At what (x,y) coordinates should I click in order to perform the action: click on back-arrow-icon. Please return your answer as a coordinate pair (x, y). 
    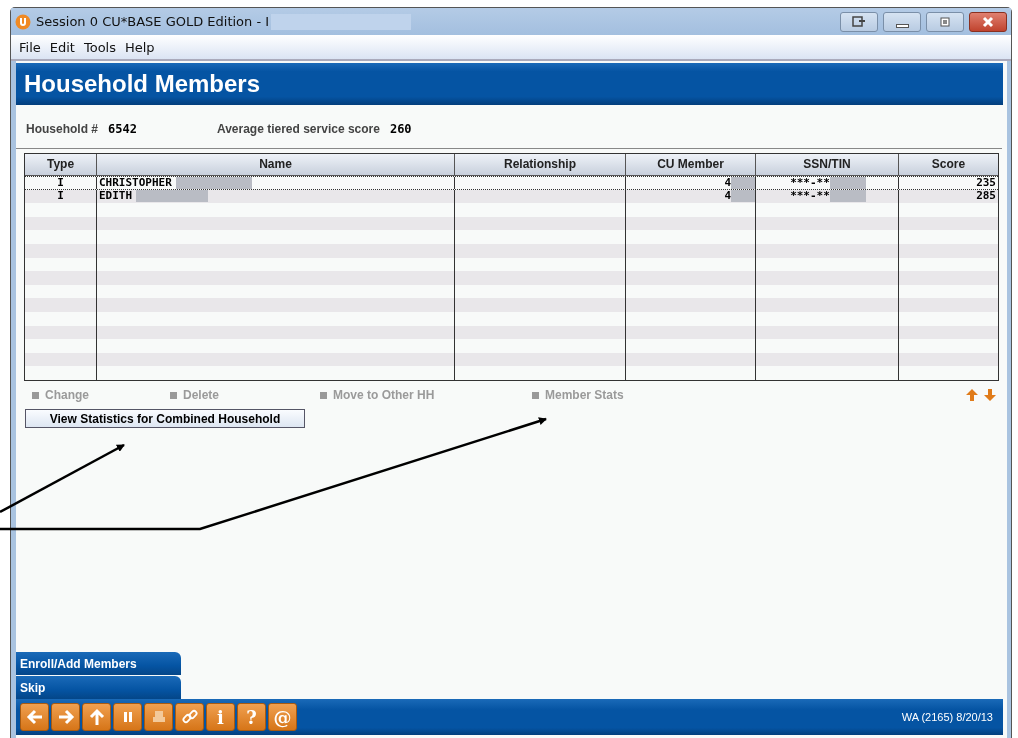
    Looking at the image, I should click on (34, 717).